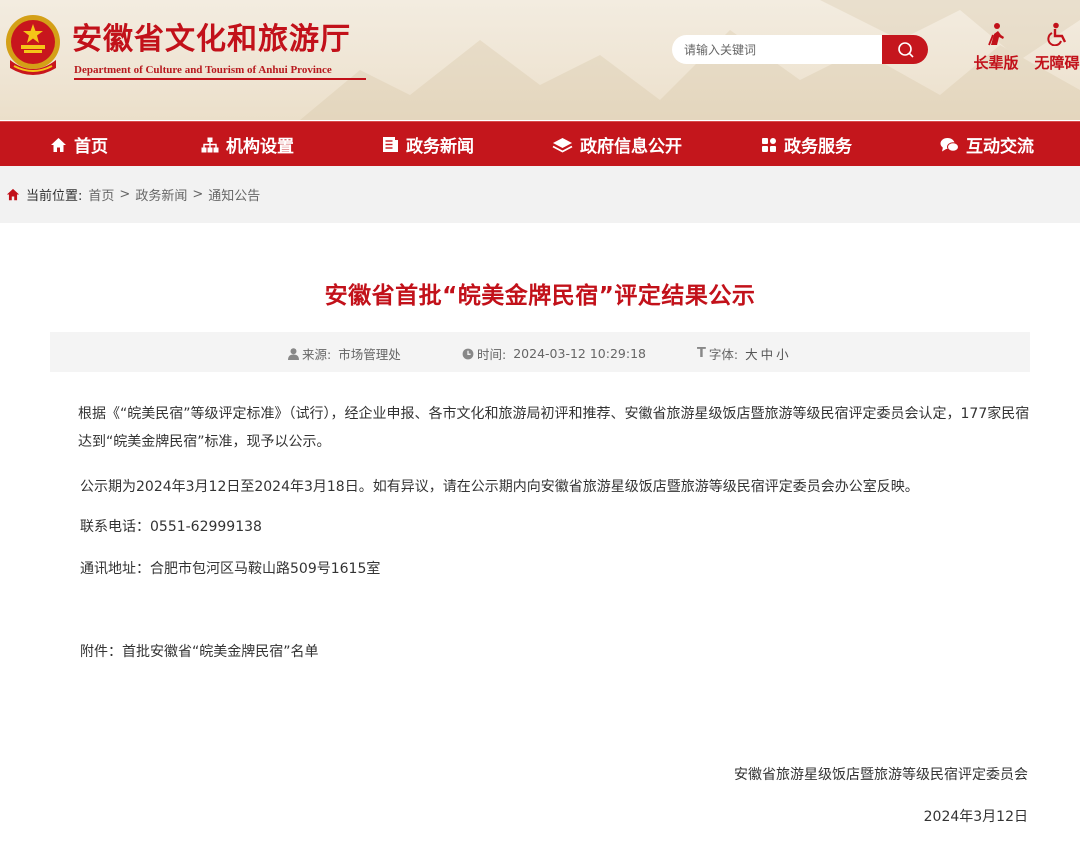 The width and height of the screenshot is (1080, 861). I want to click on site-title: 安徽省文化和旅游厅, so click(211, 39).